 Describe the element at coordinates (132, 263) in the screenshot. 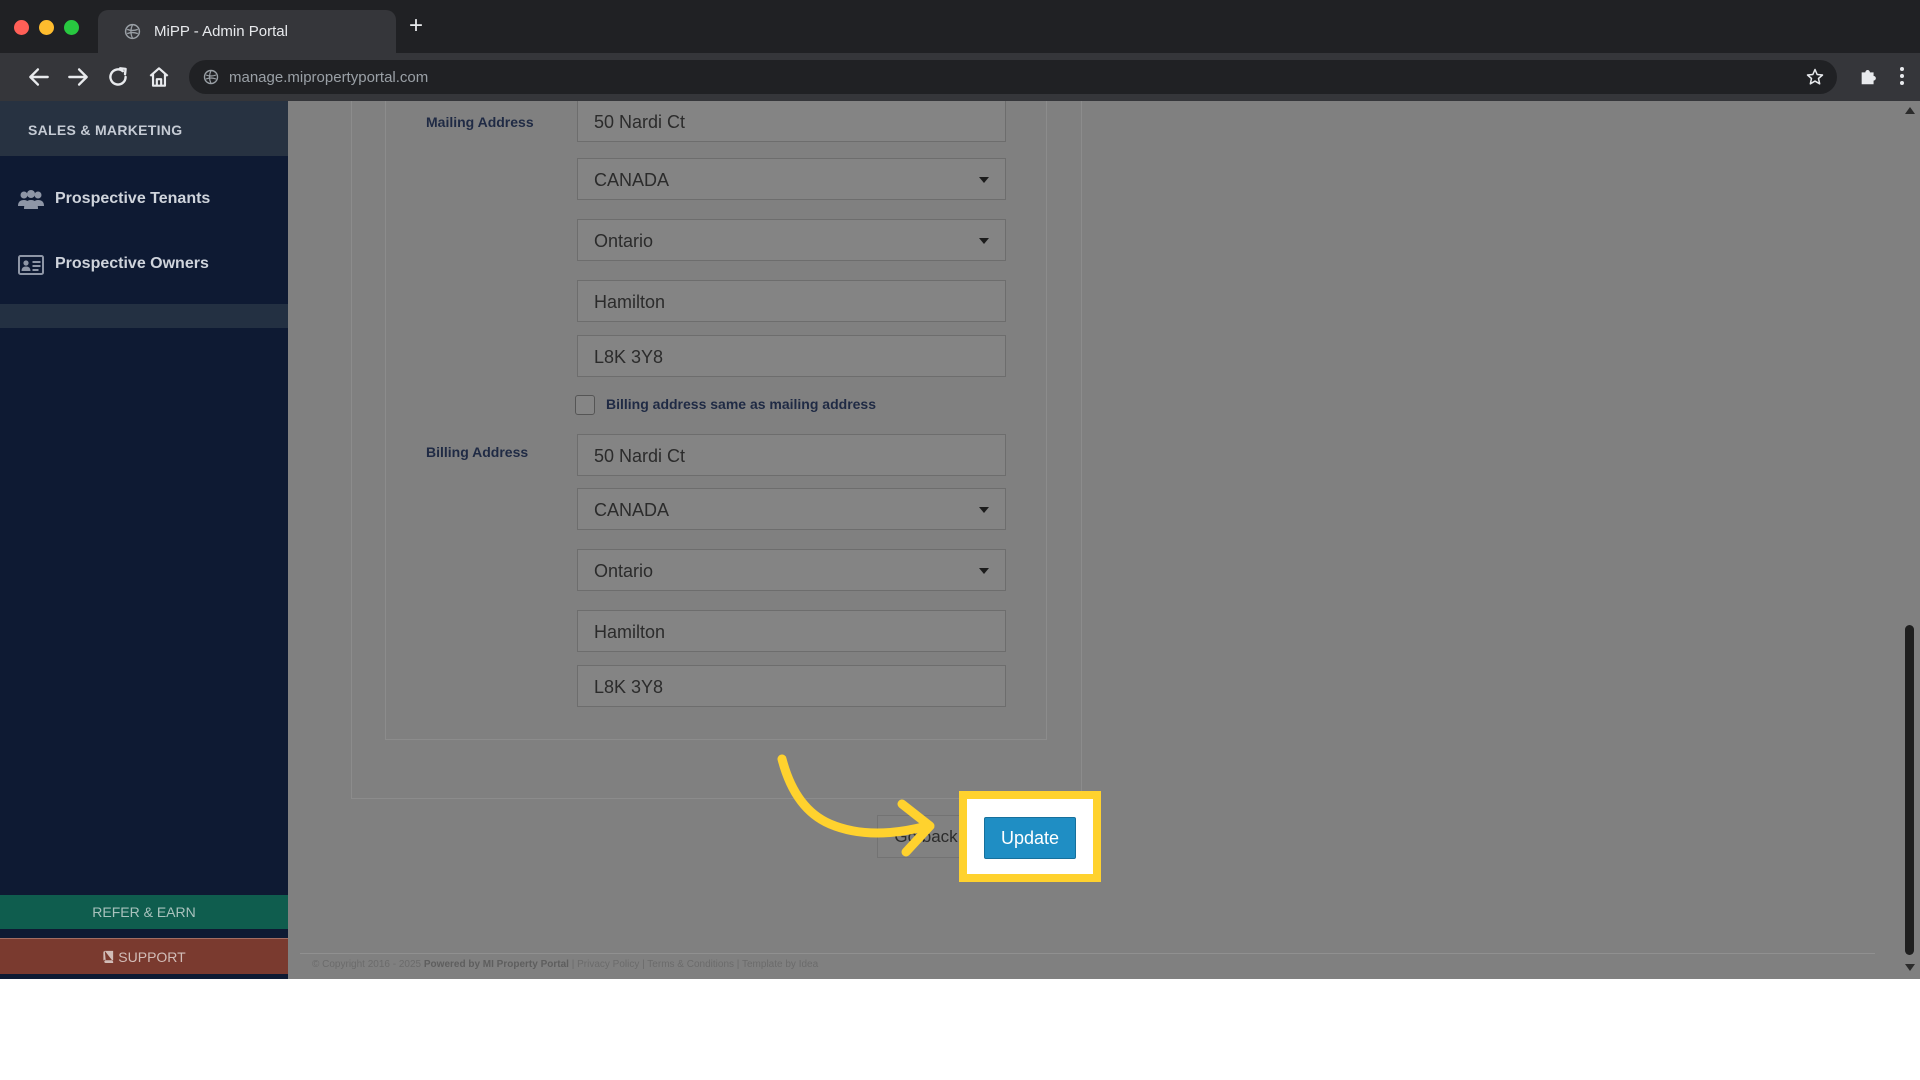

I see `sidebar-item-label: Prospective Owners` at that location.